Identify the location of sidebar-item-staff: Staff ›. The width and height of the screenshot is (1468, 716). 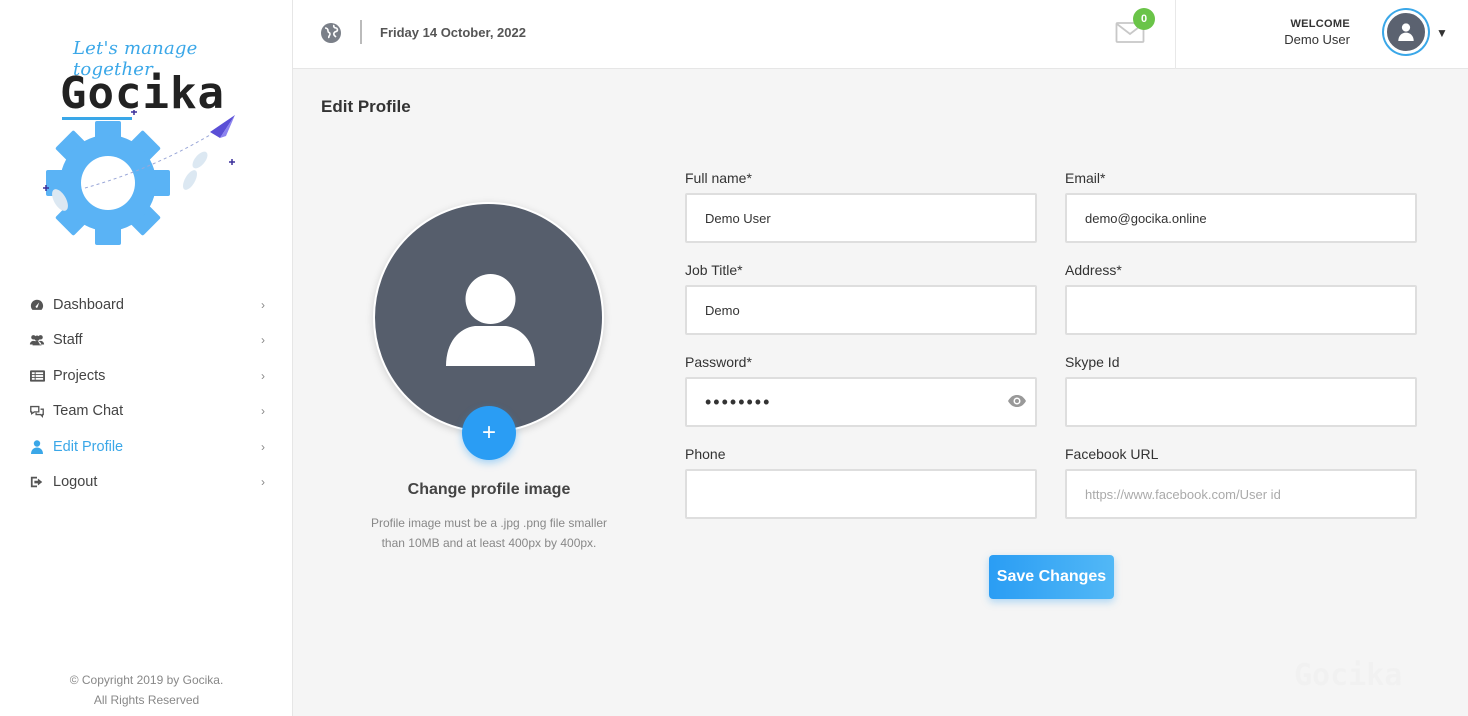
(146, 341).